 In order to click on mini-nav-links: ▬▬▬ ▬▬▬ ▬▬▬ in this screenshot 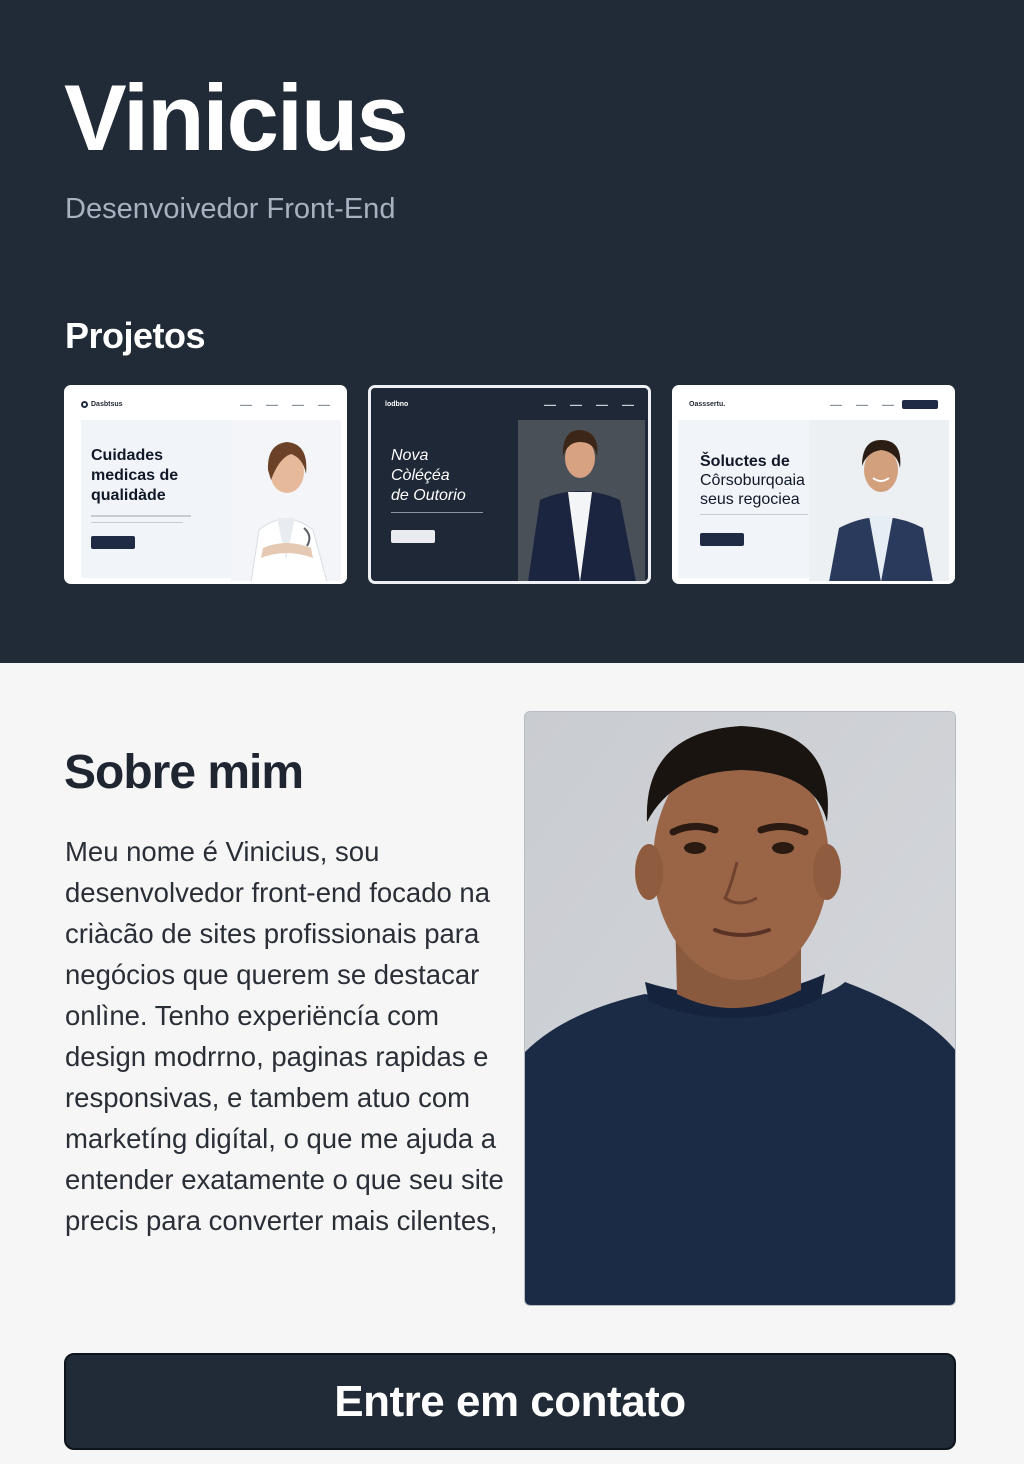, I will do `click(862, 404)`.